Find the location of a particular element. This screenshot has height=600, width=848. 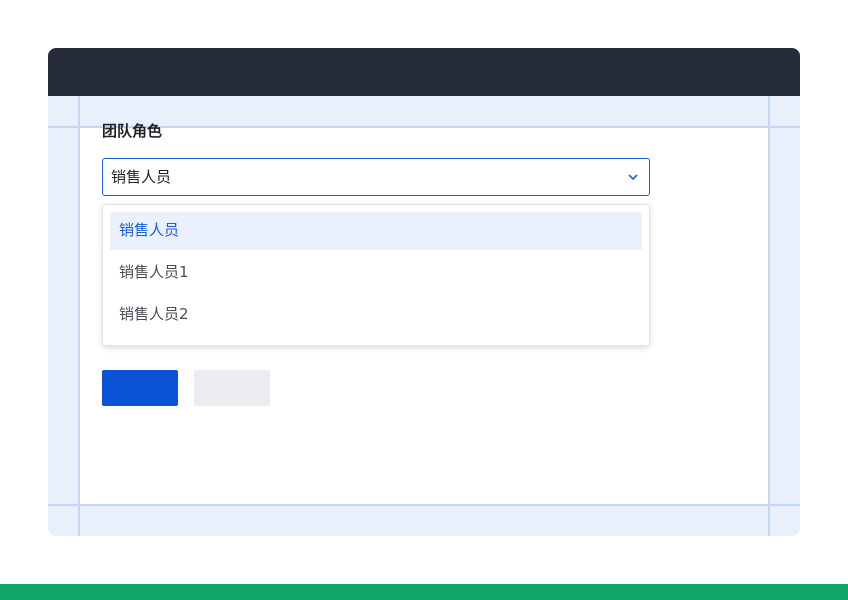

chevron-down-icon is located at coordinates (633, 177).